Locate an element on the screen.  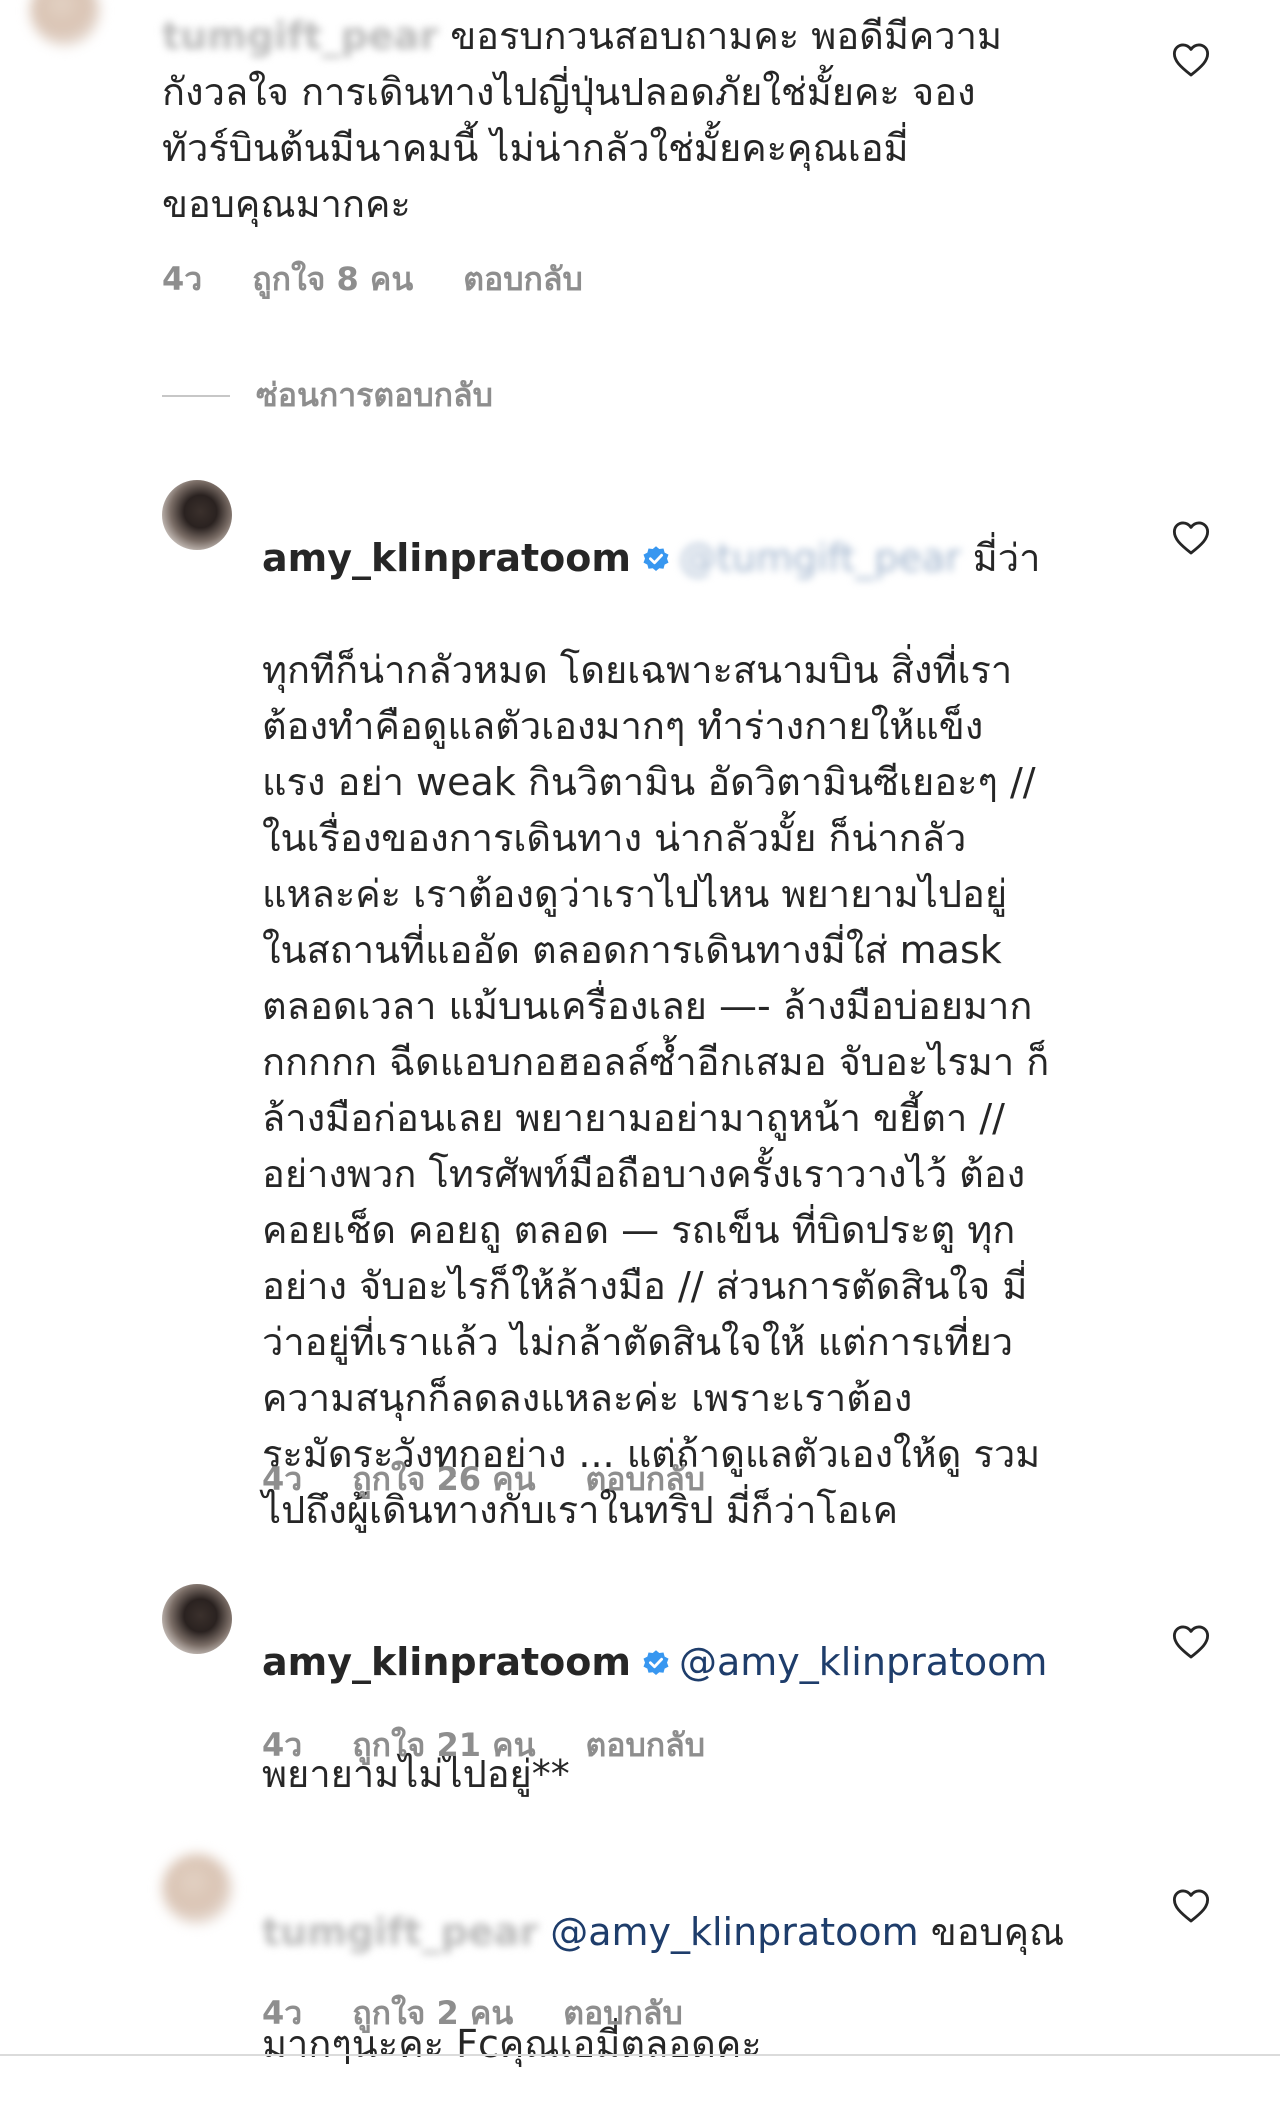
comment-body-first: มี่ว่า is located at coordinates (1000, 558).